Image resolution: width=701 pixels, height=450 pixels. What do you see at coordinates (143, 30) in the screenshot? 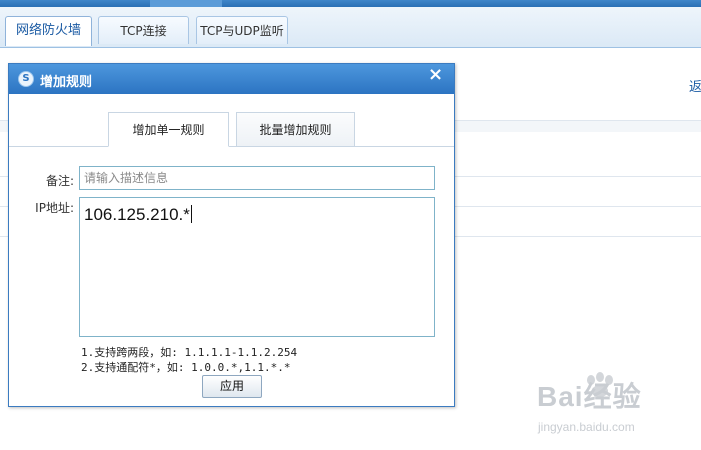
I see `tab-tcp-connections: TCP连接` at bounding box center [143, 30].